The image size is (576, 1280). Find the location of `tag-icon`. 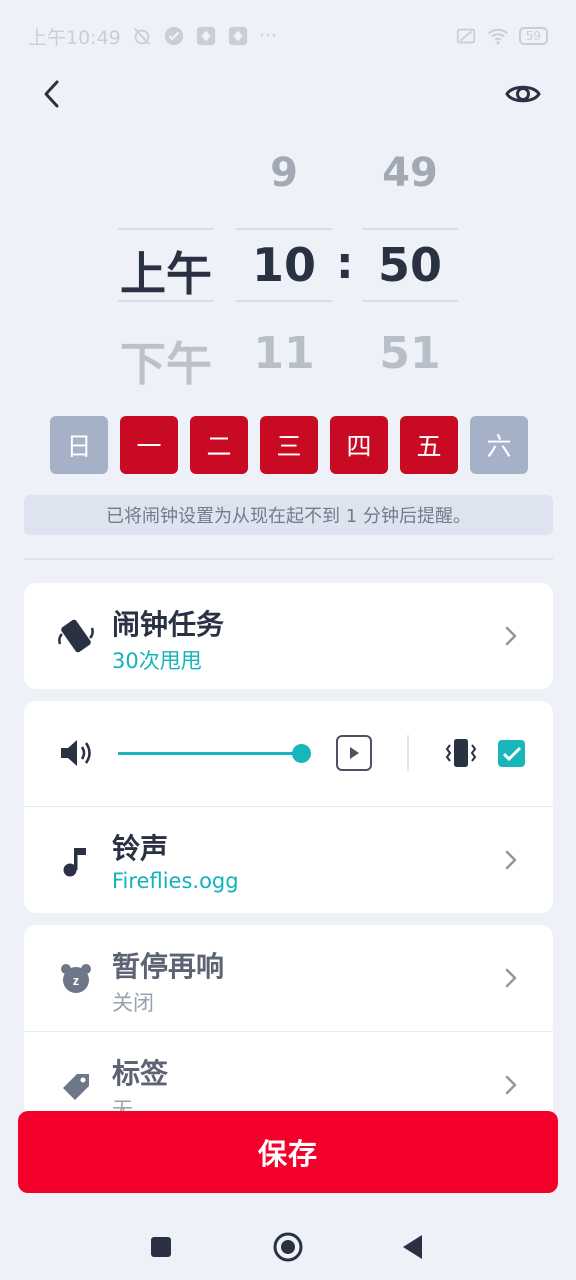

tag-icon is located at coordinates (76, 1085).